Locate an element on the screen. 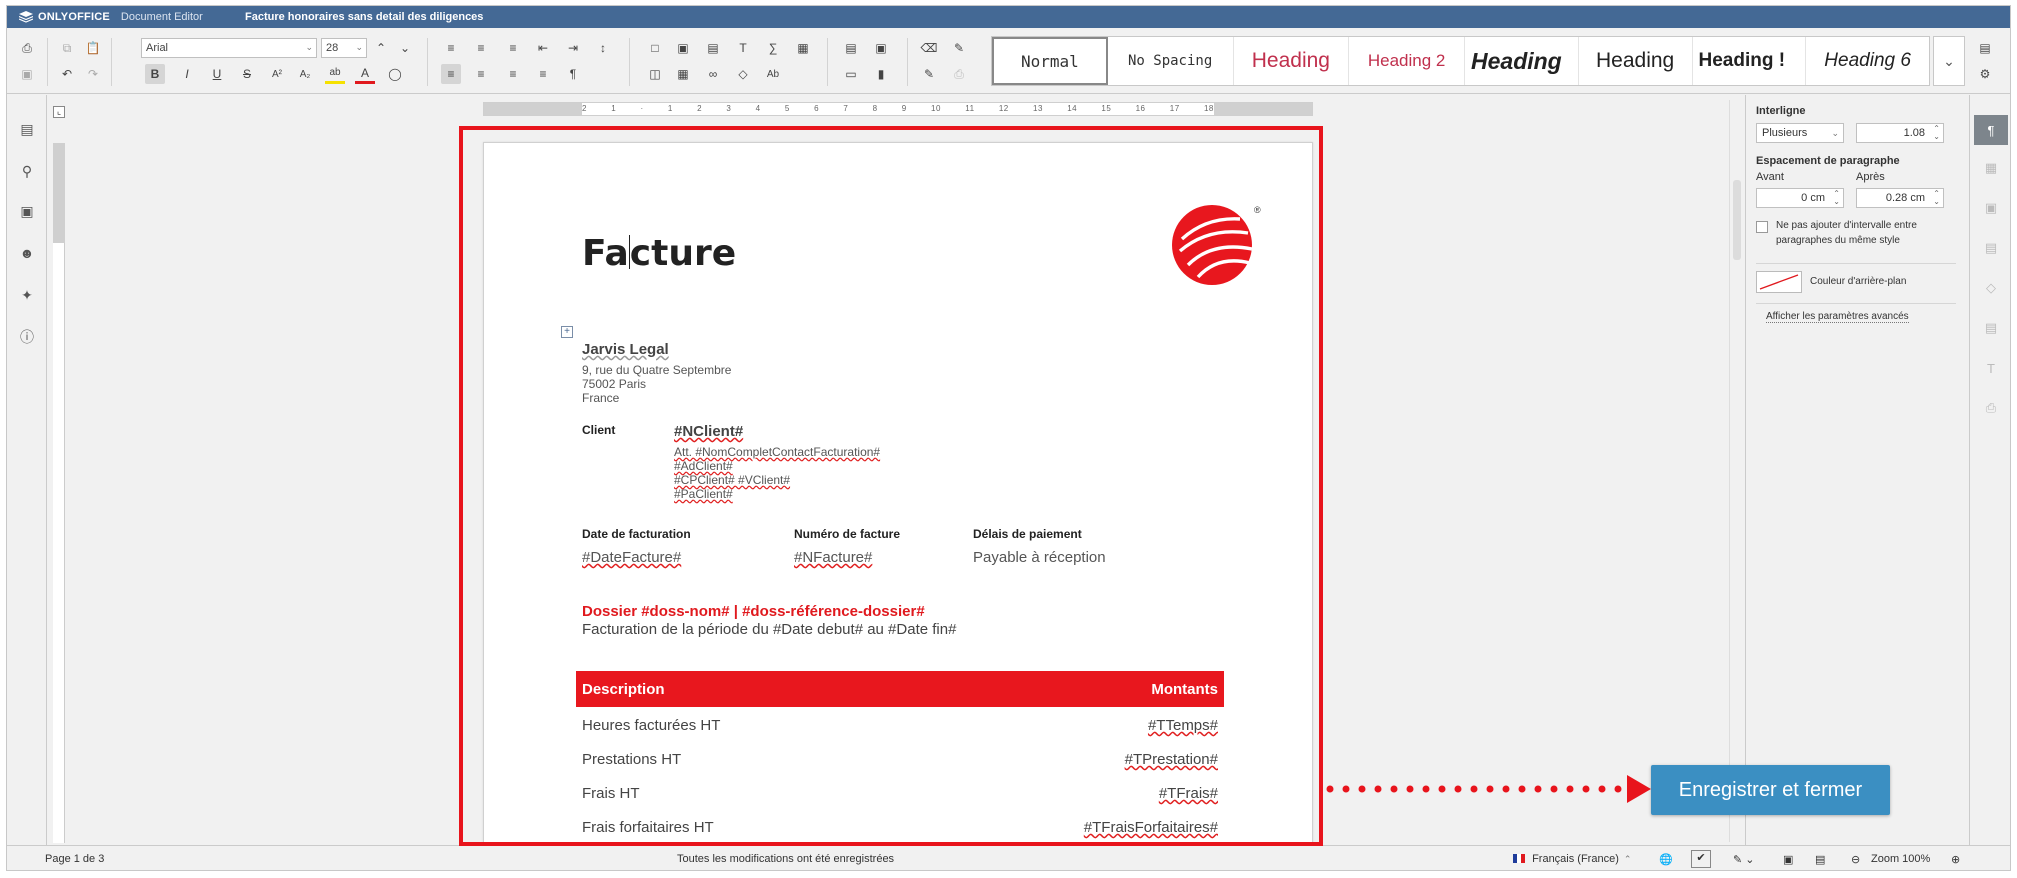  scrollbar-thumb is located at coordinates (1737, 220).